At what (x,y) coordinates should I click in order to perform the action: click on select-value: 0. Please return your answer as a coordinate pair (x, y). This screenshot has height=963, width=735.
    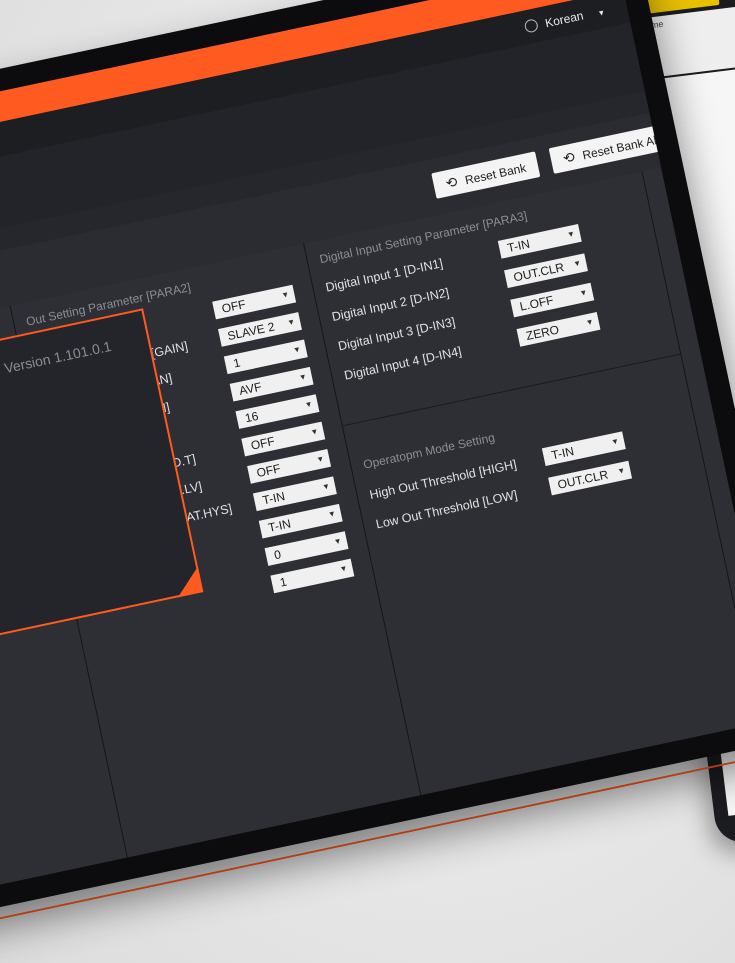
    Looking at the image, I should click on (277, 555).